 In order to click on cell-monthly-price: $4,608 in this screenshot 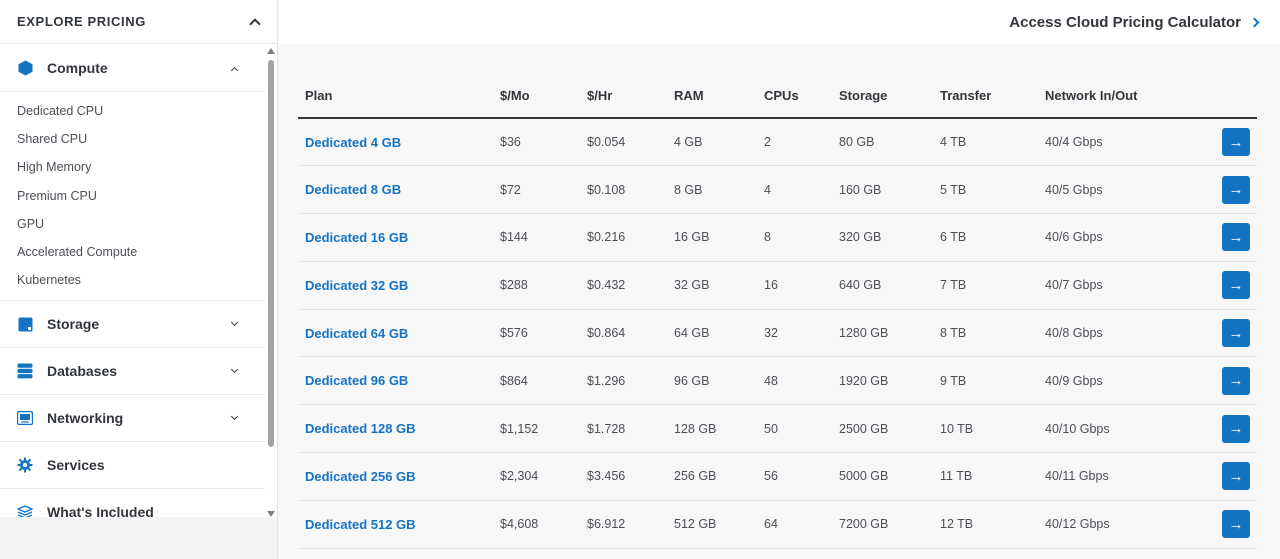, I will do `click(543, 524)`.